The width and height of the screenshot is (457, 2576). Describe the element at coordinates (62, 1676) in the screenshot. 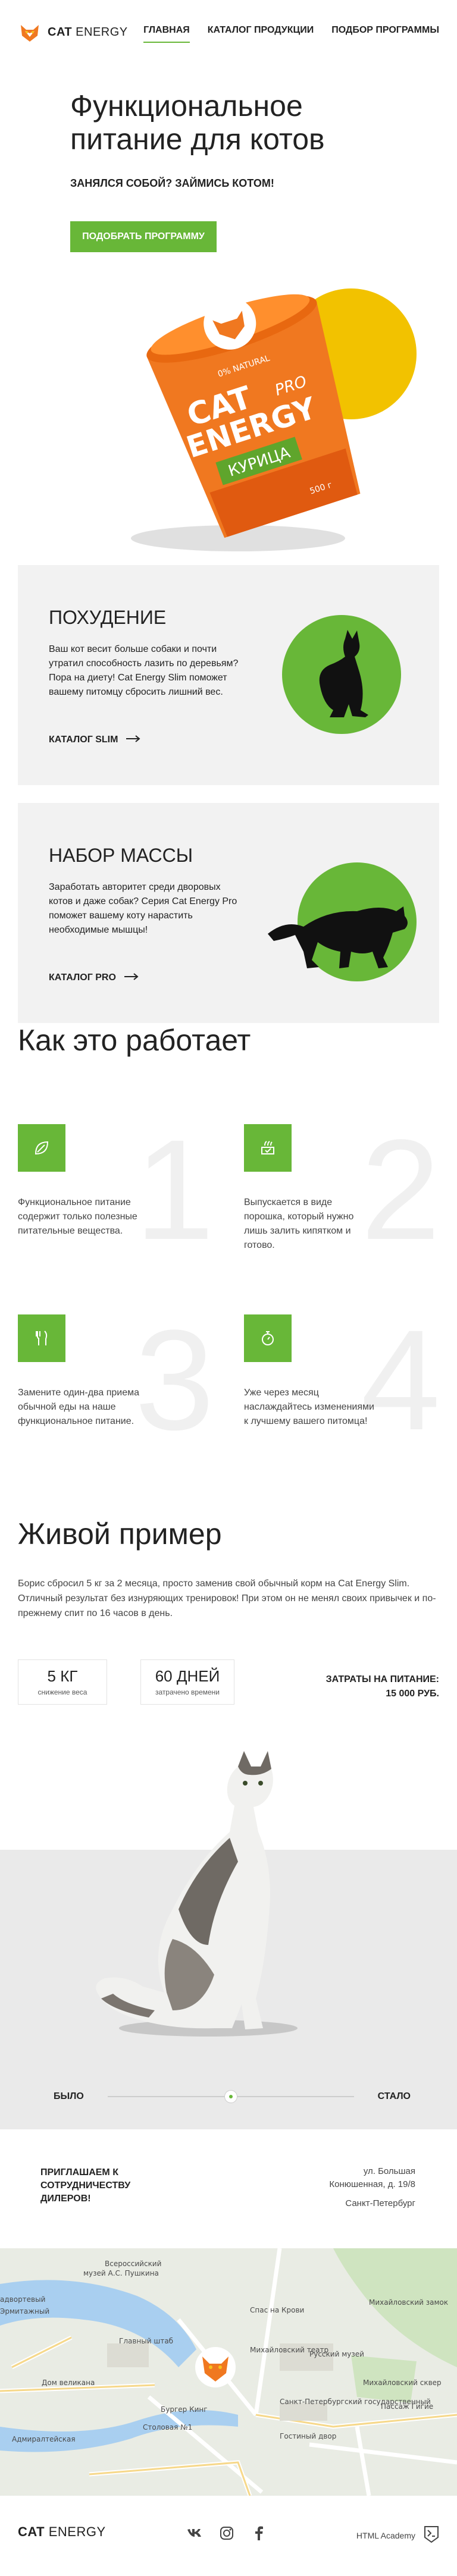

I see `stat-value: 5 КГ` at that location.